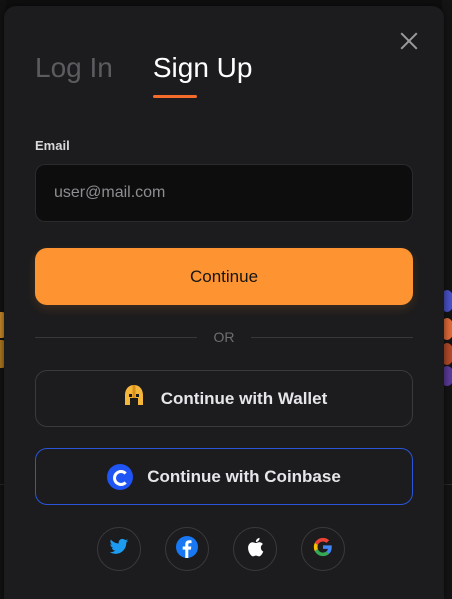 Image resolution: width=452 pixels, height=599 pixels. I want to click on twitter-icon, so click(119, 549).